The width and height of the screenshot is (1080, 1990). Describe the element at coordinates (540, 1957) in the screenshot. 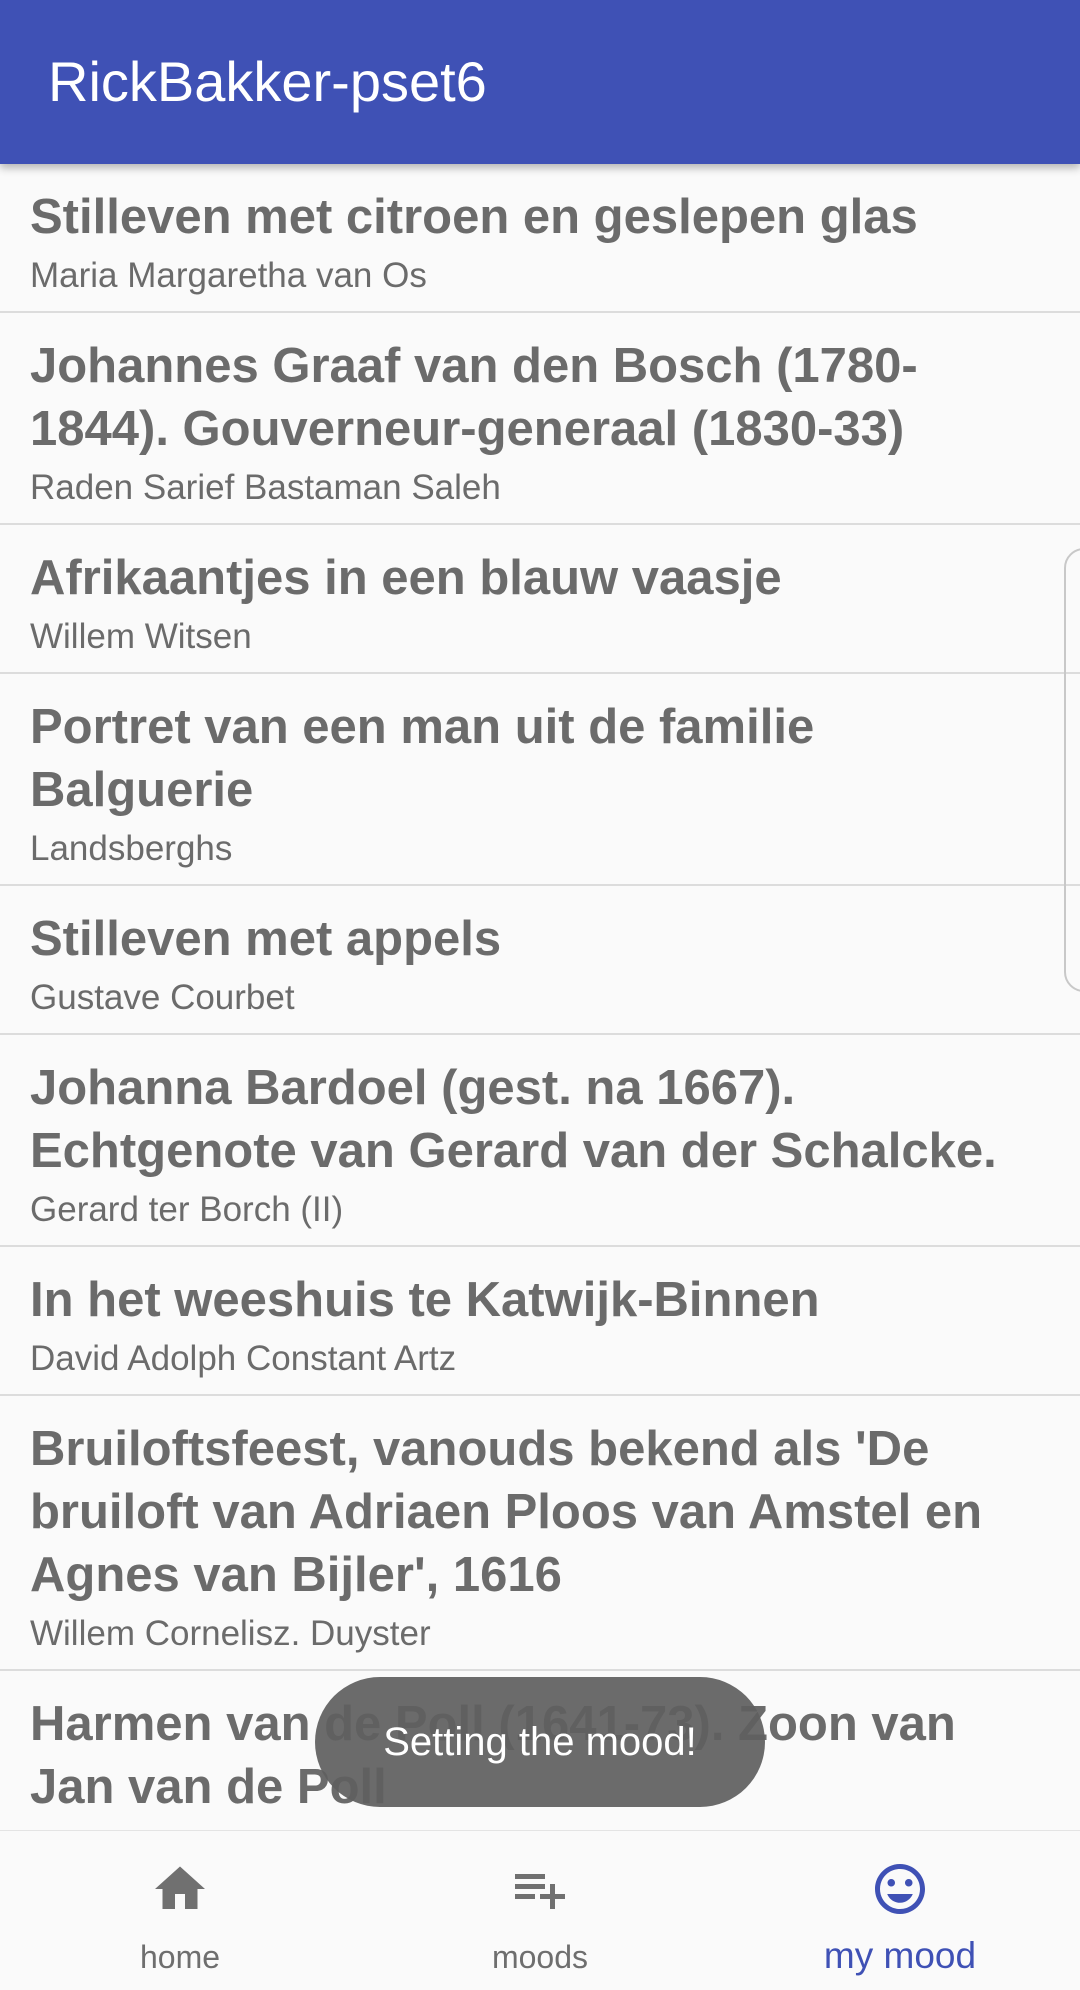

I see `nav-label-moods: moods` at that location.